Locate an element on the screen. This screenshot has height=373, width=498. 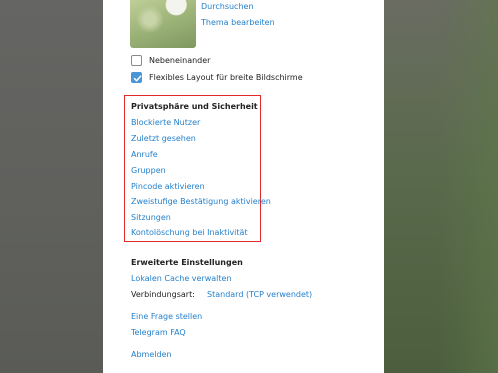
account-self-destruct-link: Kontolöschung bei Inaktivität is located at coordinates (189, 232).